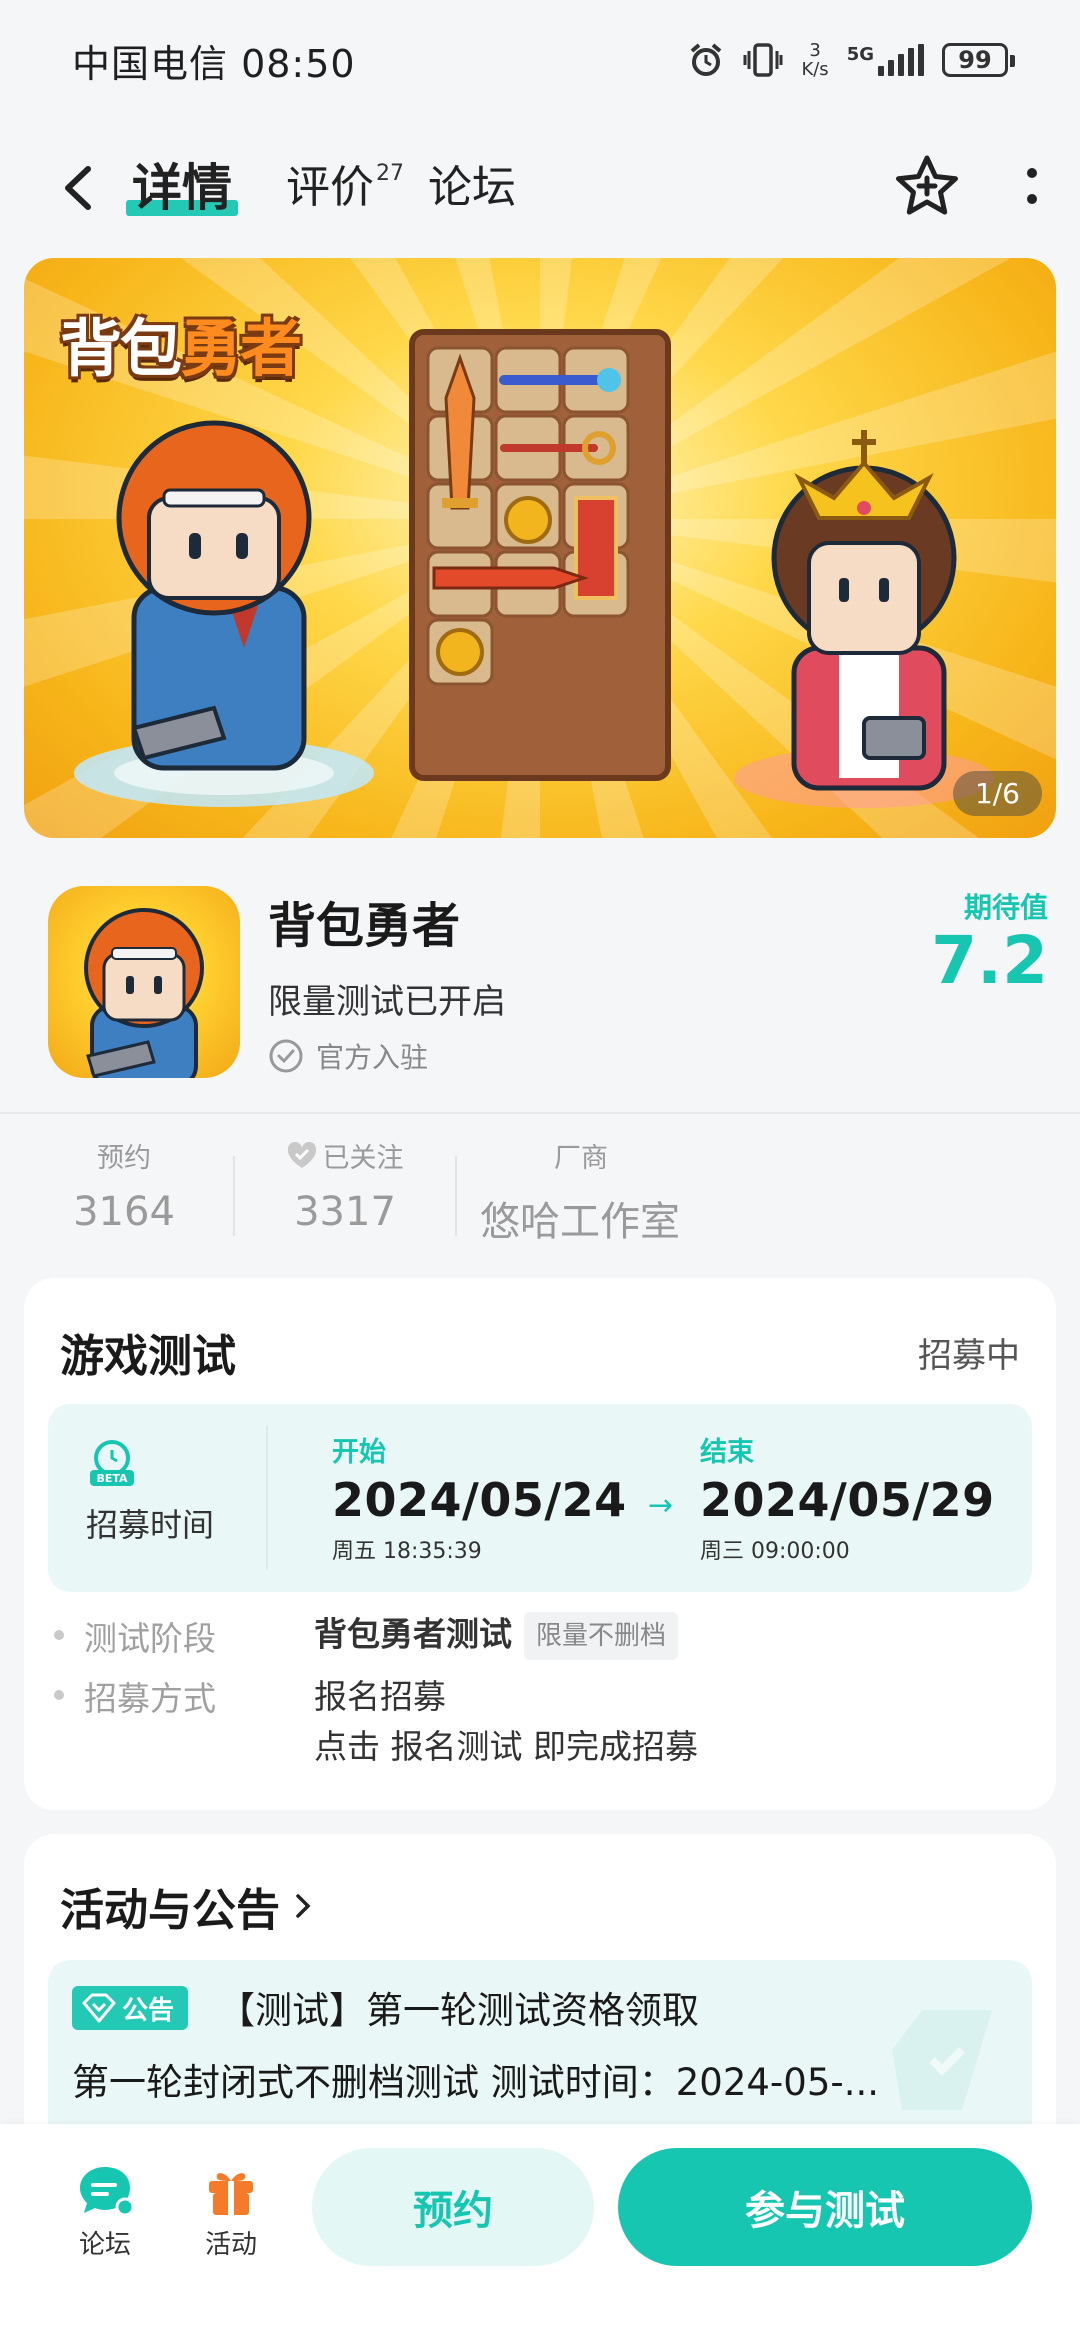 Image resolution: width=1080 pixels, height=2340 pixels. What do you see at coordinates (458, 2010) in the screenshot?
I see `notice-title: 【测试】第一轮测试资格领取` at bounding box center [458, 2010].